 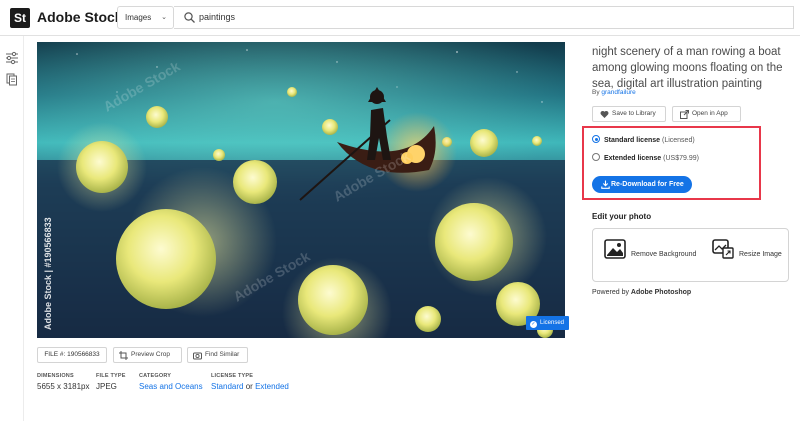 I want to click on radio-selected, so click(x=596, y=139).